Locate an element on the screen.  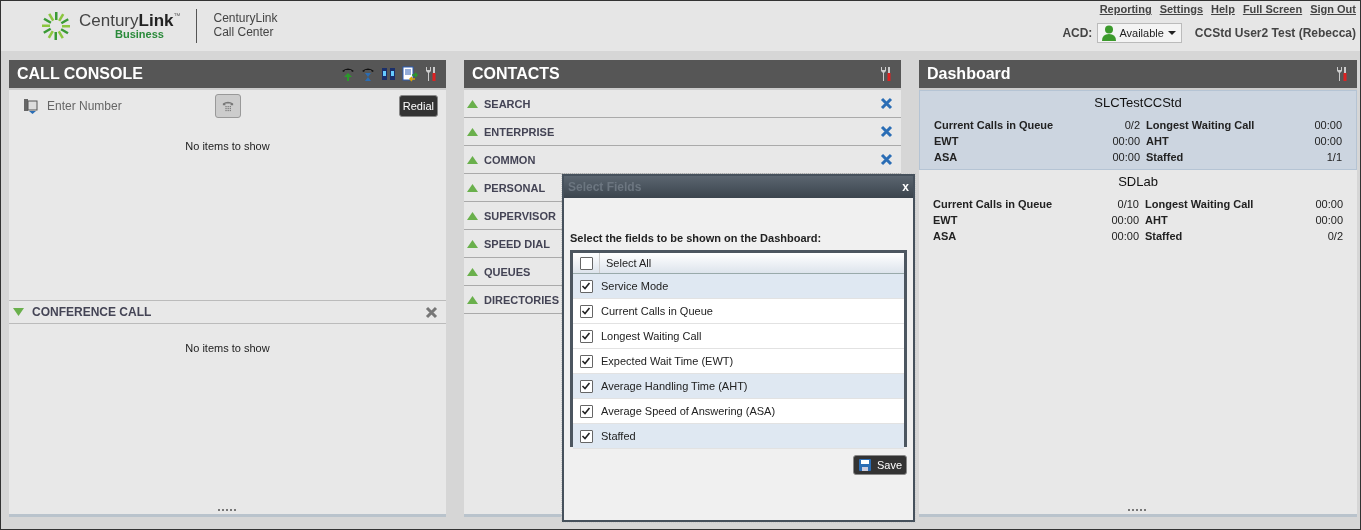
field-row: Staffed is located at coordinates (738, 436).